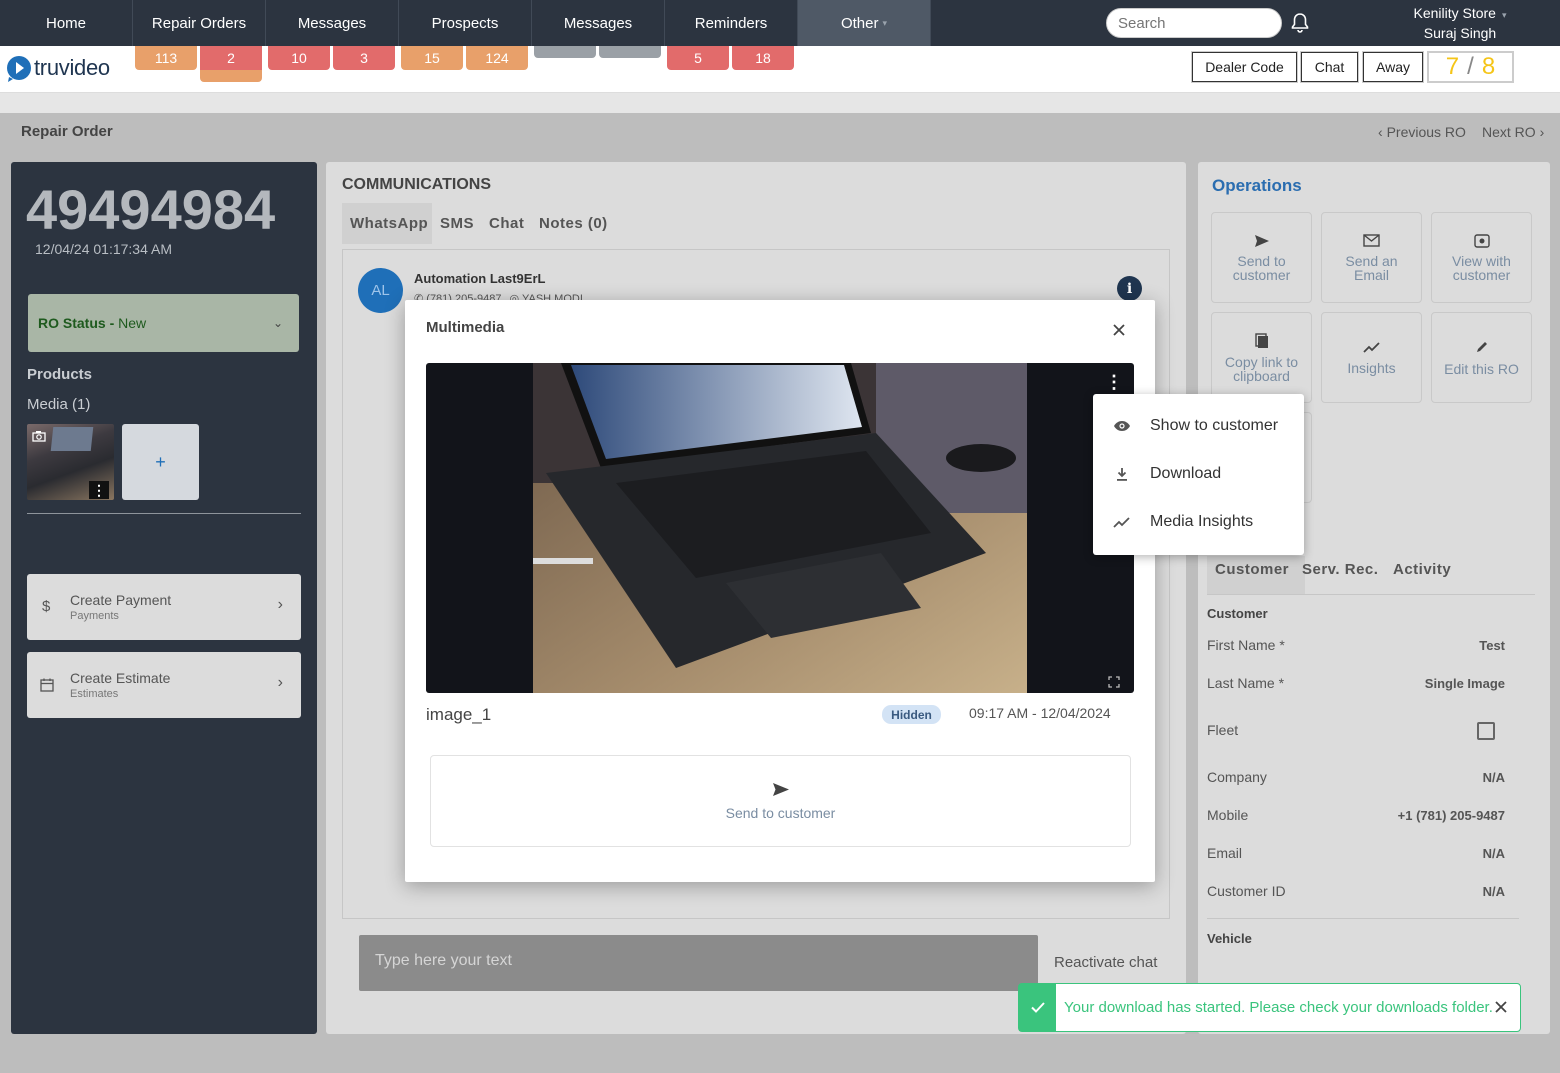 The width and height of the screenshot is (1560, 1073). I want to click on add-media-button: +, so click(160, 462).